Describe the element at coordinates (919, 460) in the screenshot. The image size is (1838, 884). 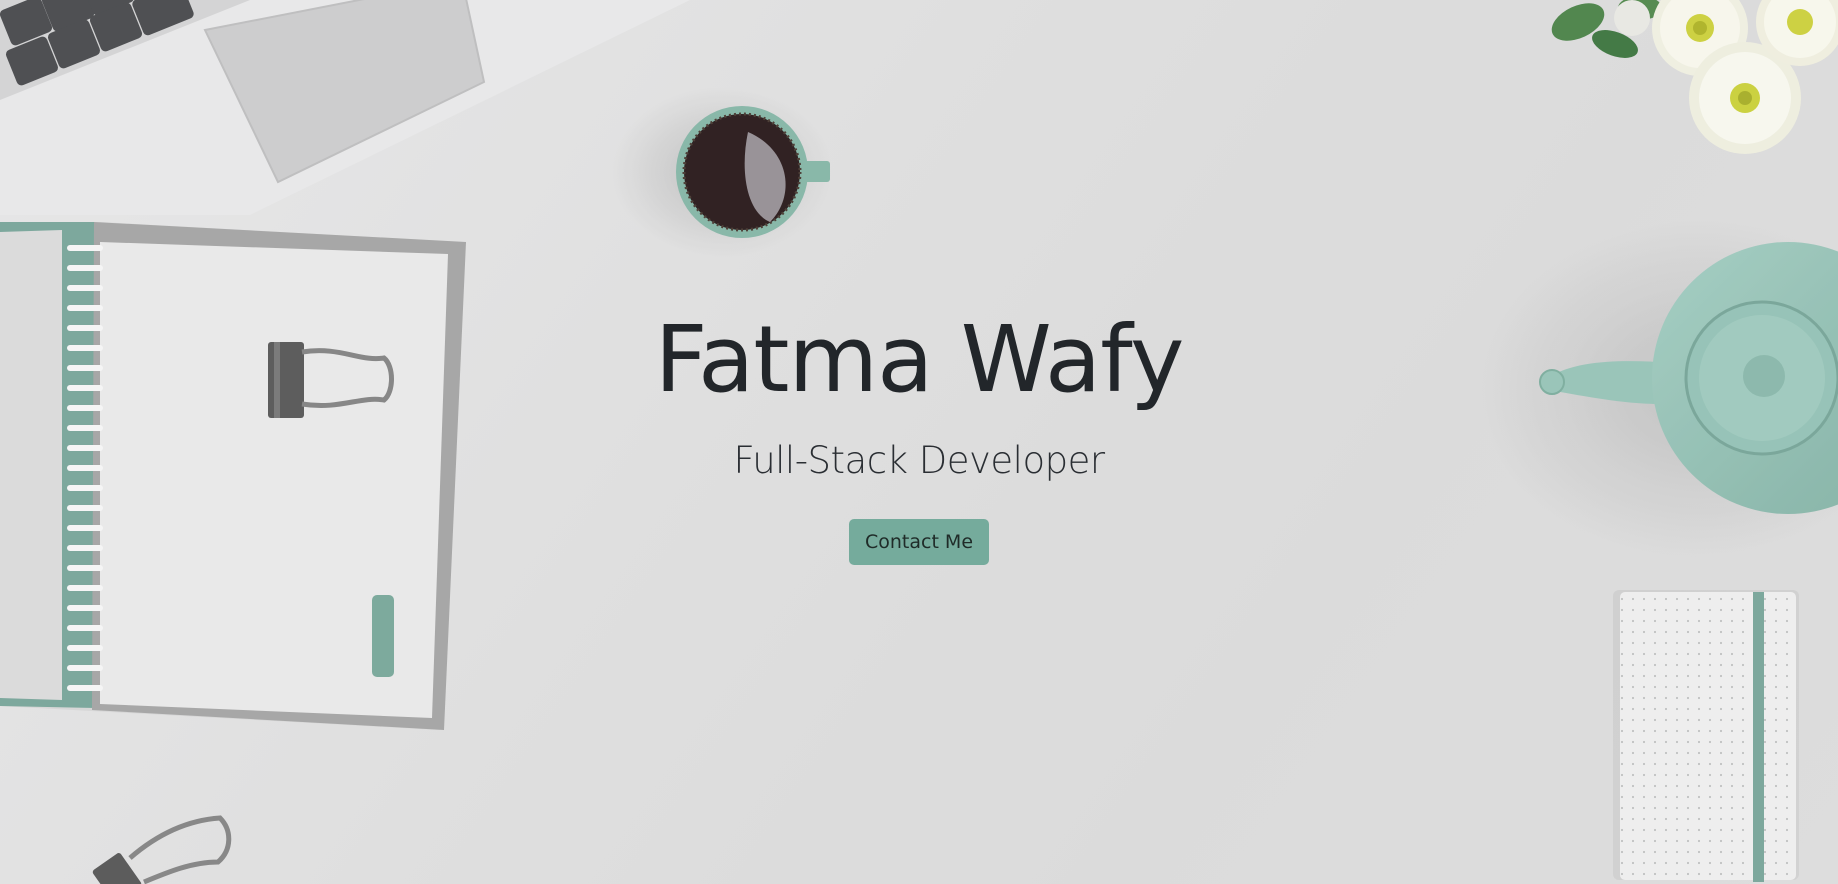
I see `hero-role: Full-Stack Developer` at that location.